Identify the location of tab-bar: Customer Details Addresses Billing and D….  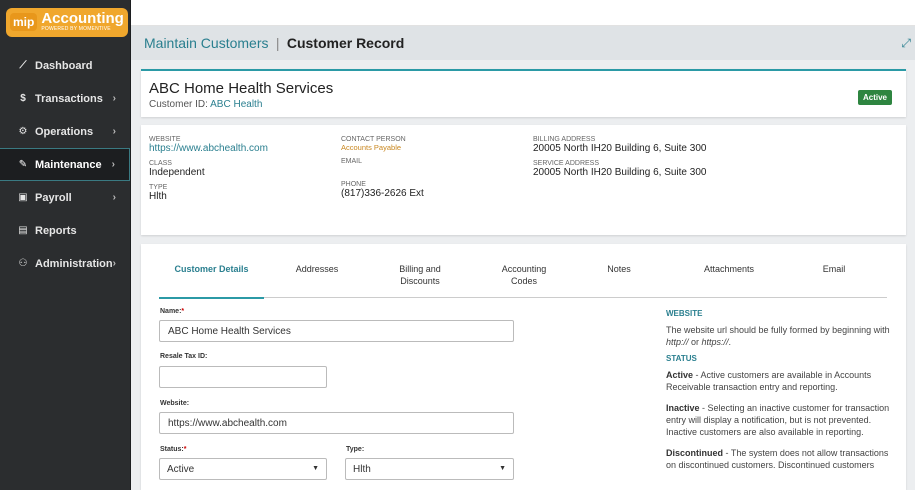
(523, 280).